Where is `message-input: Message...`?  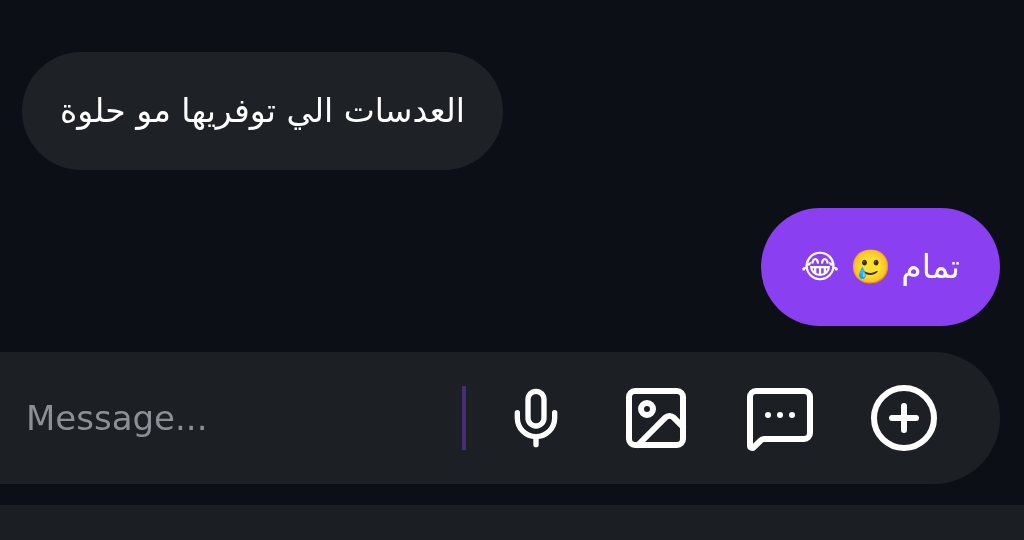
message-input: Message... is located at coordinates (243, 418).